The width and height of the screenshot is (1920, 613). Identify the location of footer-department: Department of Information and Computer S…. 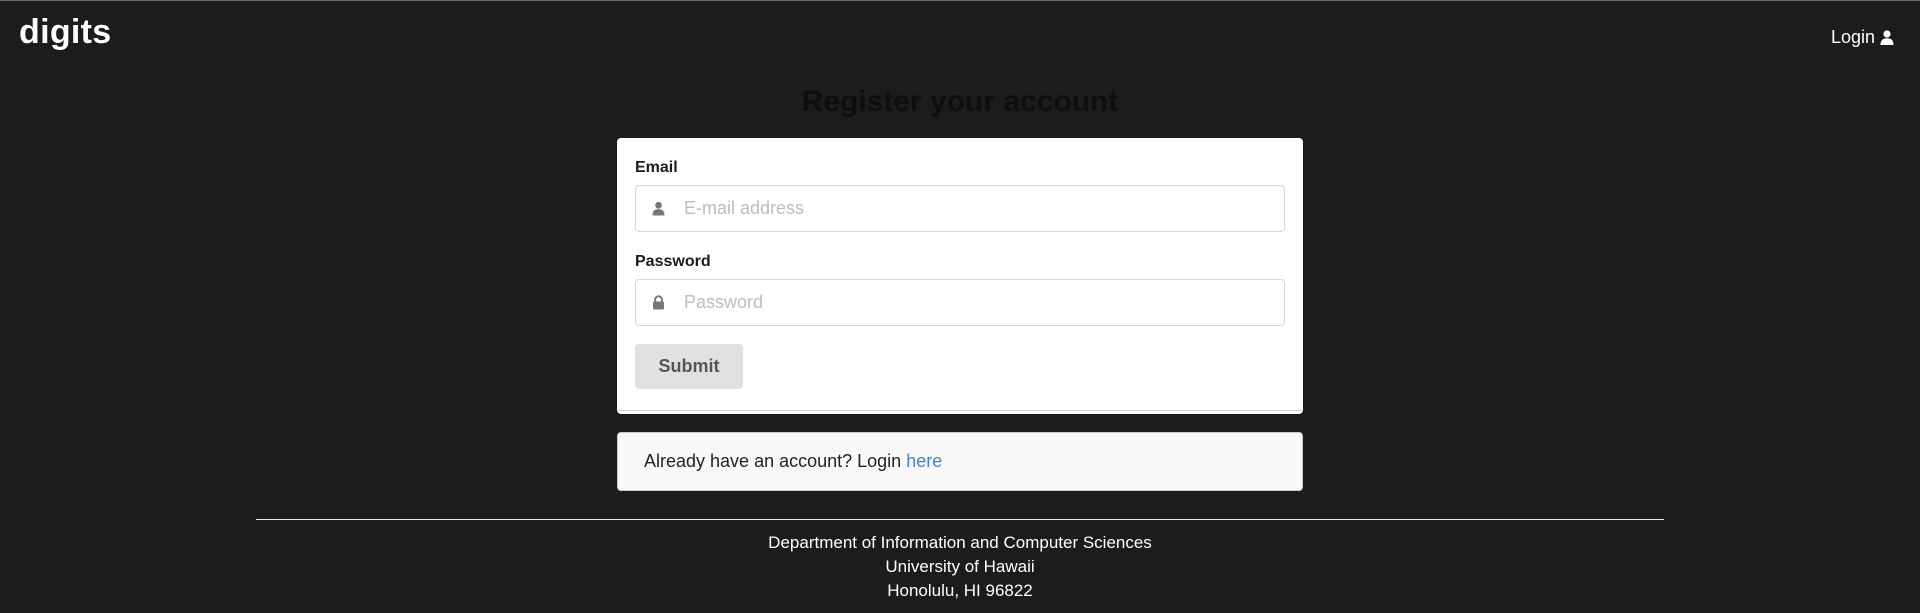
(960, 542).